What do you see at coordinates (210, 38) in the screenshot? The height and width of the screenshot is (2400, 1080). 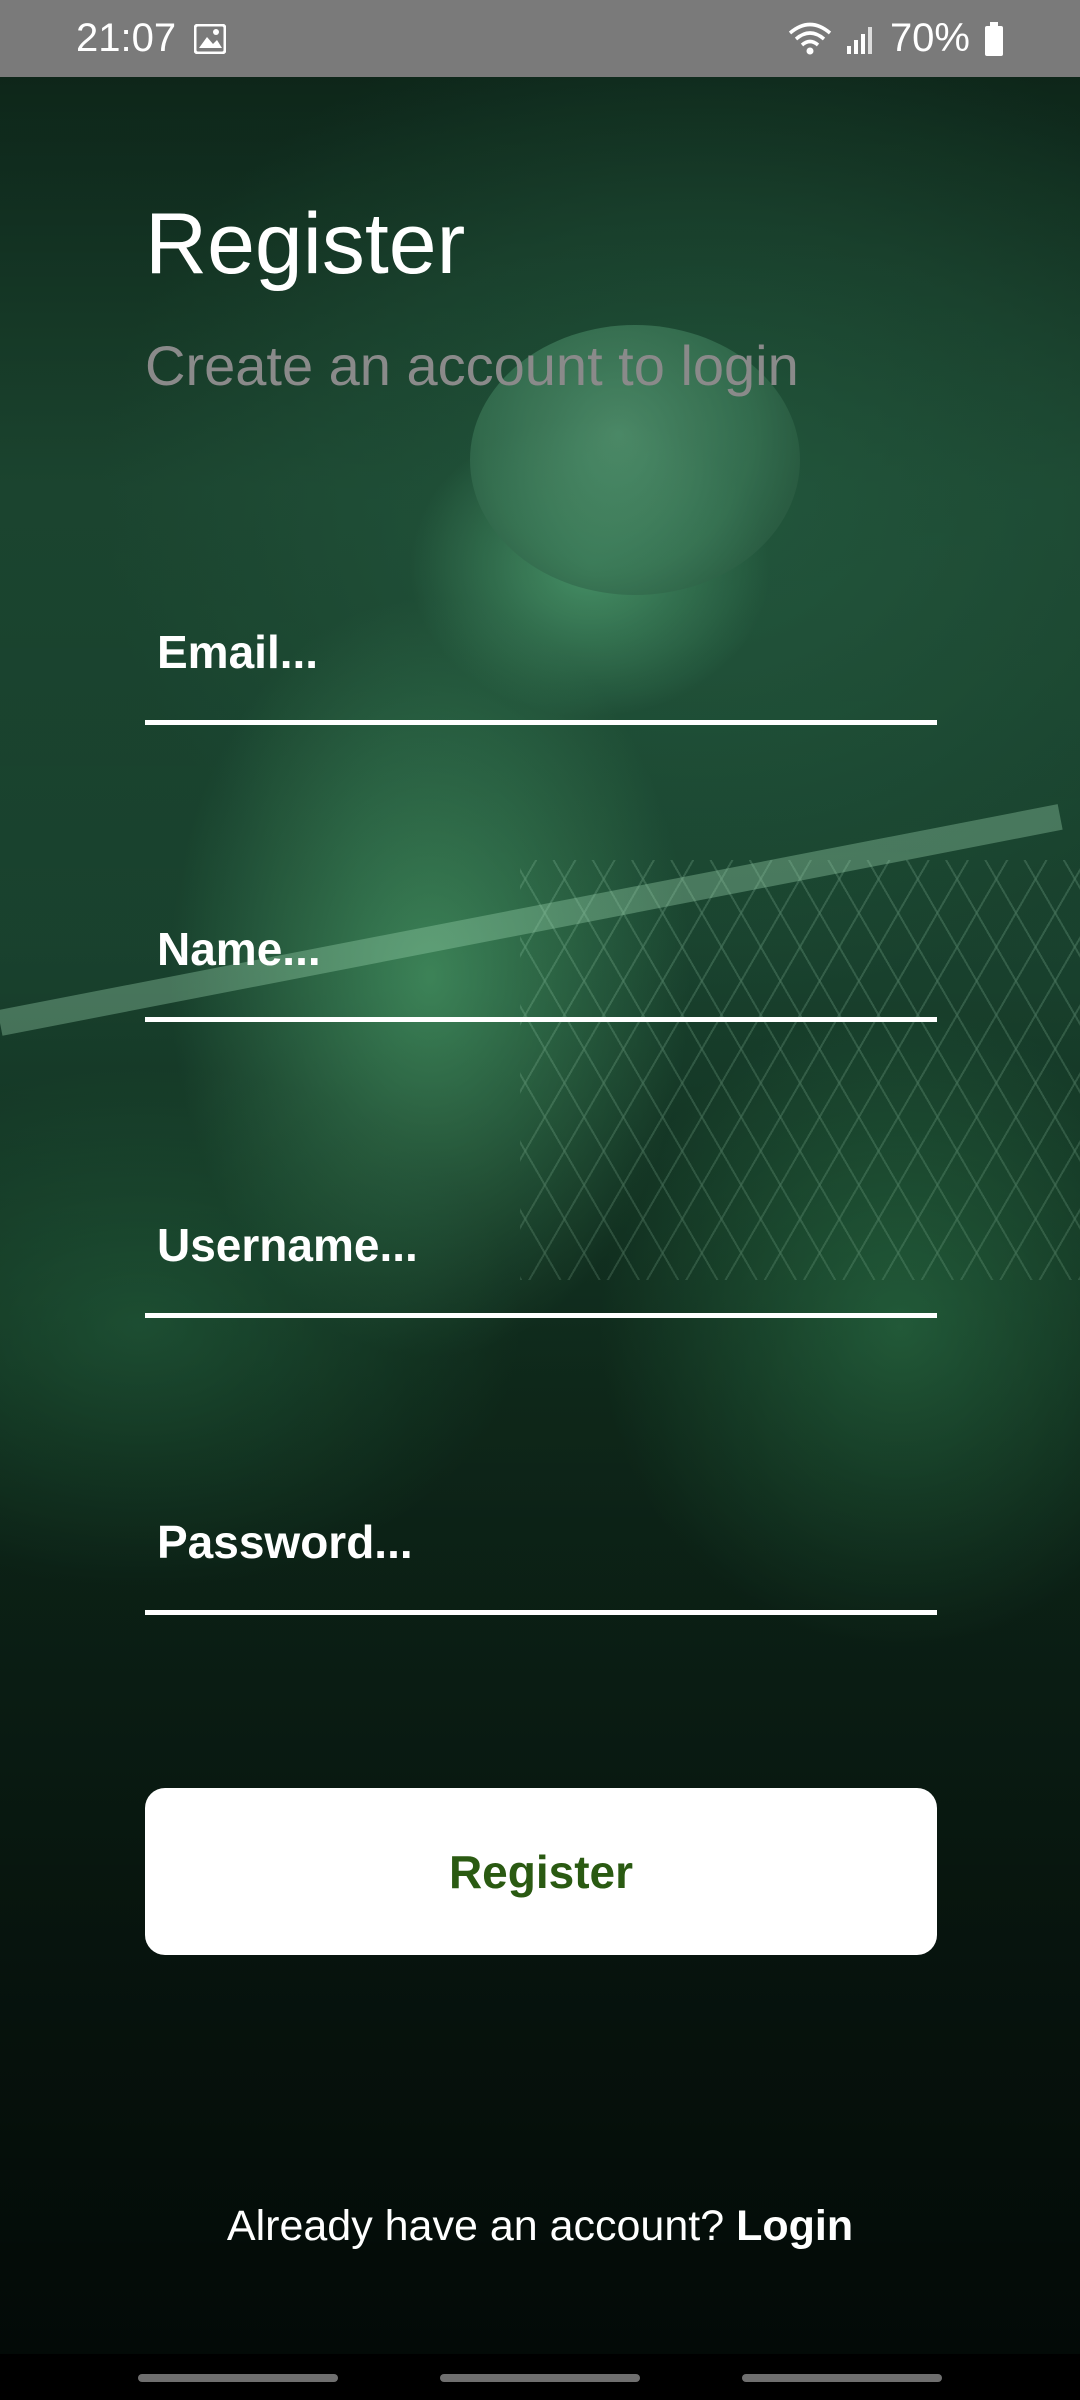 I see `gallery-icon` at bounding box center [210, 38].